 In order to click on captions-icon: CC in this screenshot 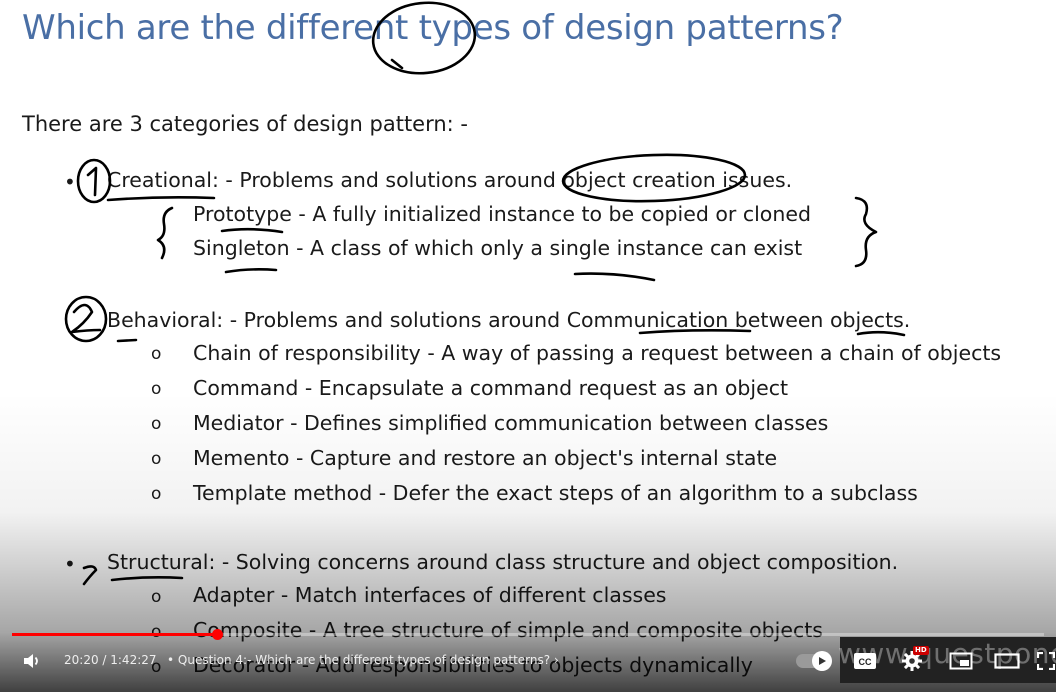, I will do `click(865, 661)`.